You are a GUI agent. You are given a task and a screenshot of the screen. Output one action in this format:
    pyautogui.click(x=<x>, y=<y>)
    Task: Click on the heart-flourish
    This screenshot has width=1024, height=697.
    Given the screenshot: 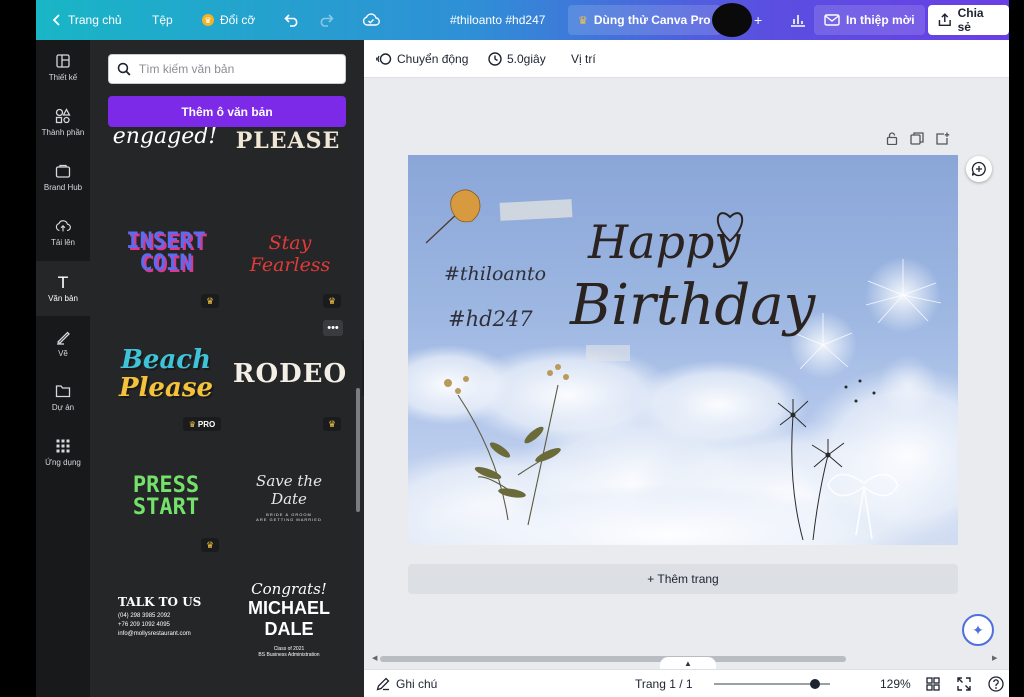 What is the action you would take?
    pyautogui.click(x=730, y=227)
    